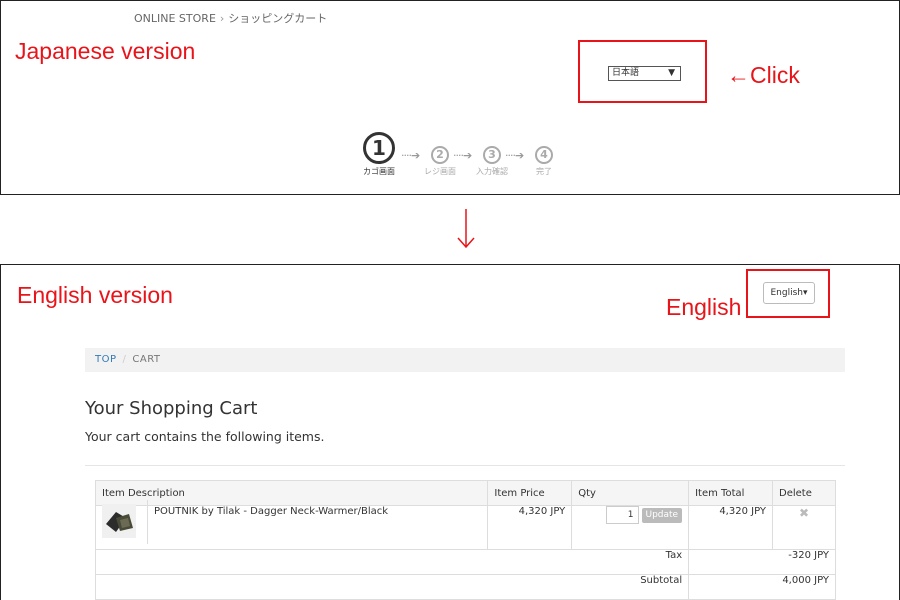 This screenshot has height=600, width=900. I want to click on chevron-down-icon: ▼, so click(671, 73).